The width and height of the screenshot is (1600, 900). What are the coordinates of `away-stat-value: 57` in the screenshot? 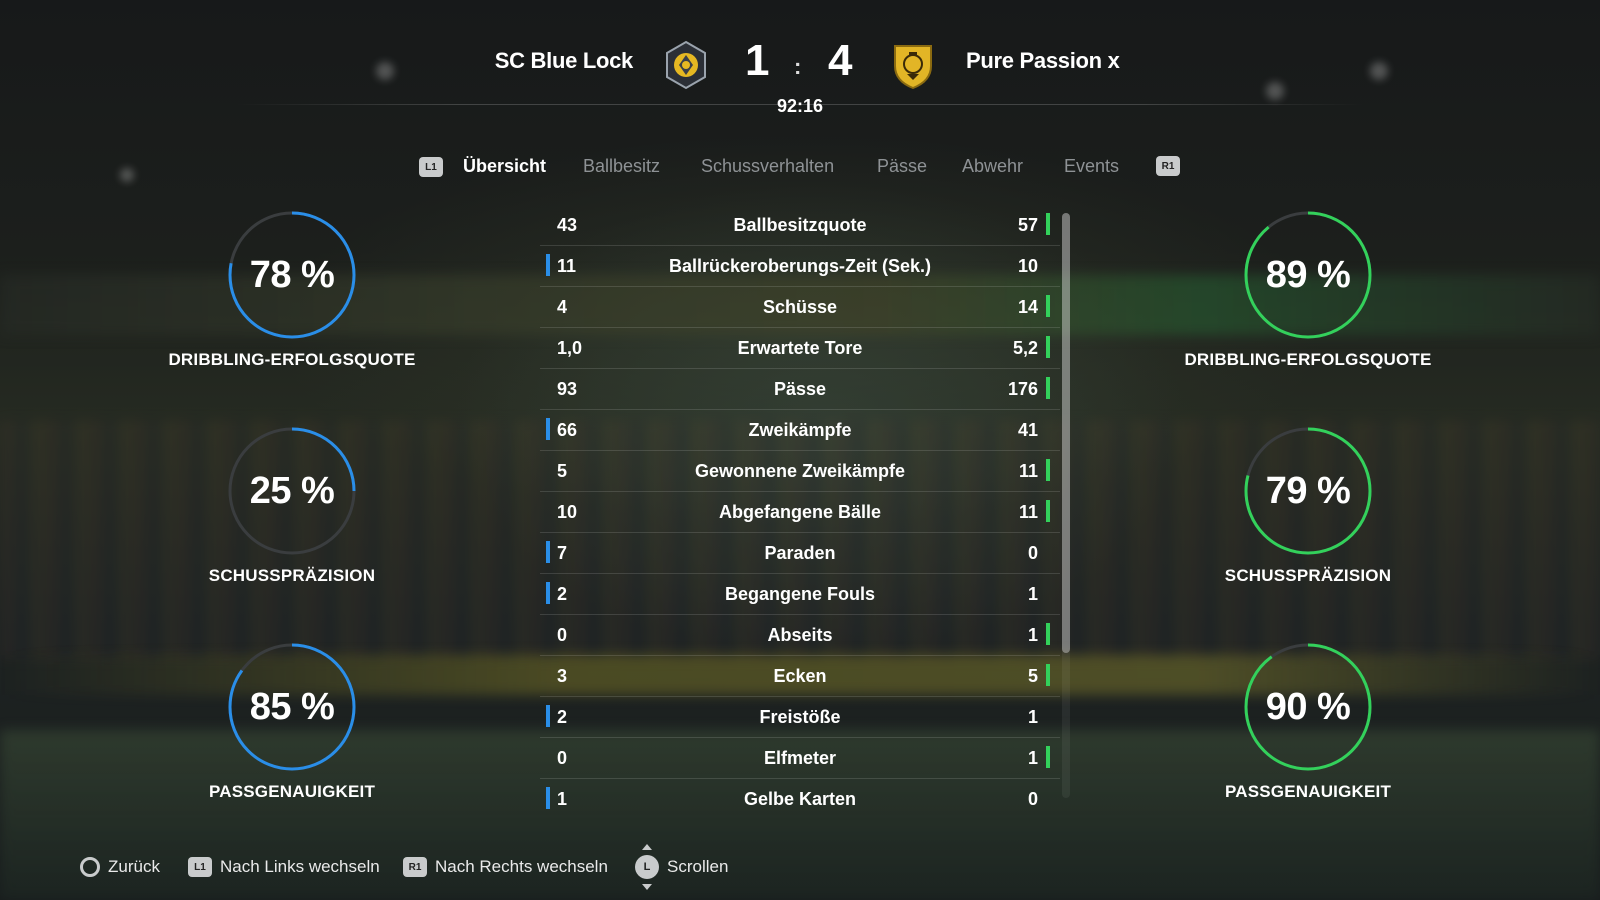 It's located at (1027, 225).